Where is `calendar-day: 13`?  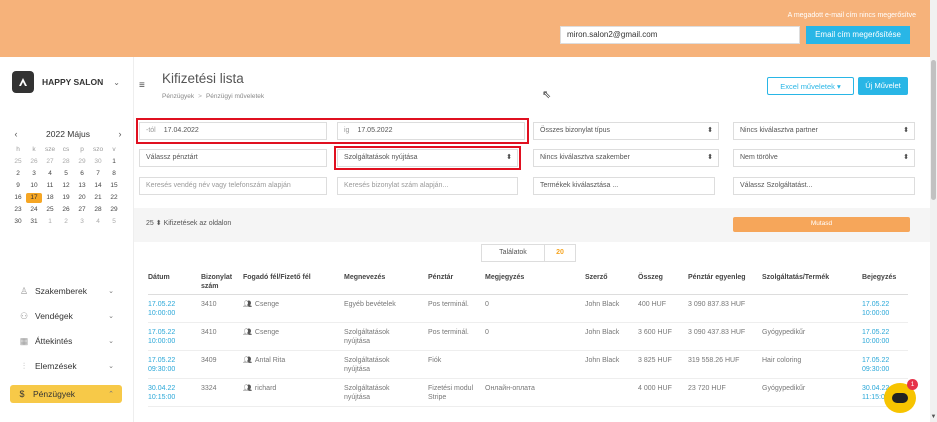
calendar-day: 13 is located at coordinates (82, 186).